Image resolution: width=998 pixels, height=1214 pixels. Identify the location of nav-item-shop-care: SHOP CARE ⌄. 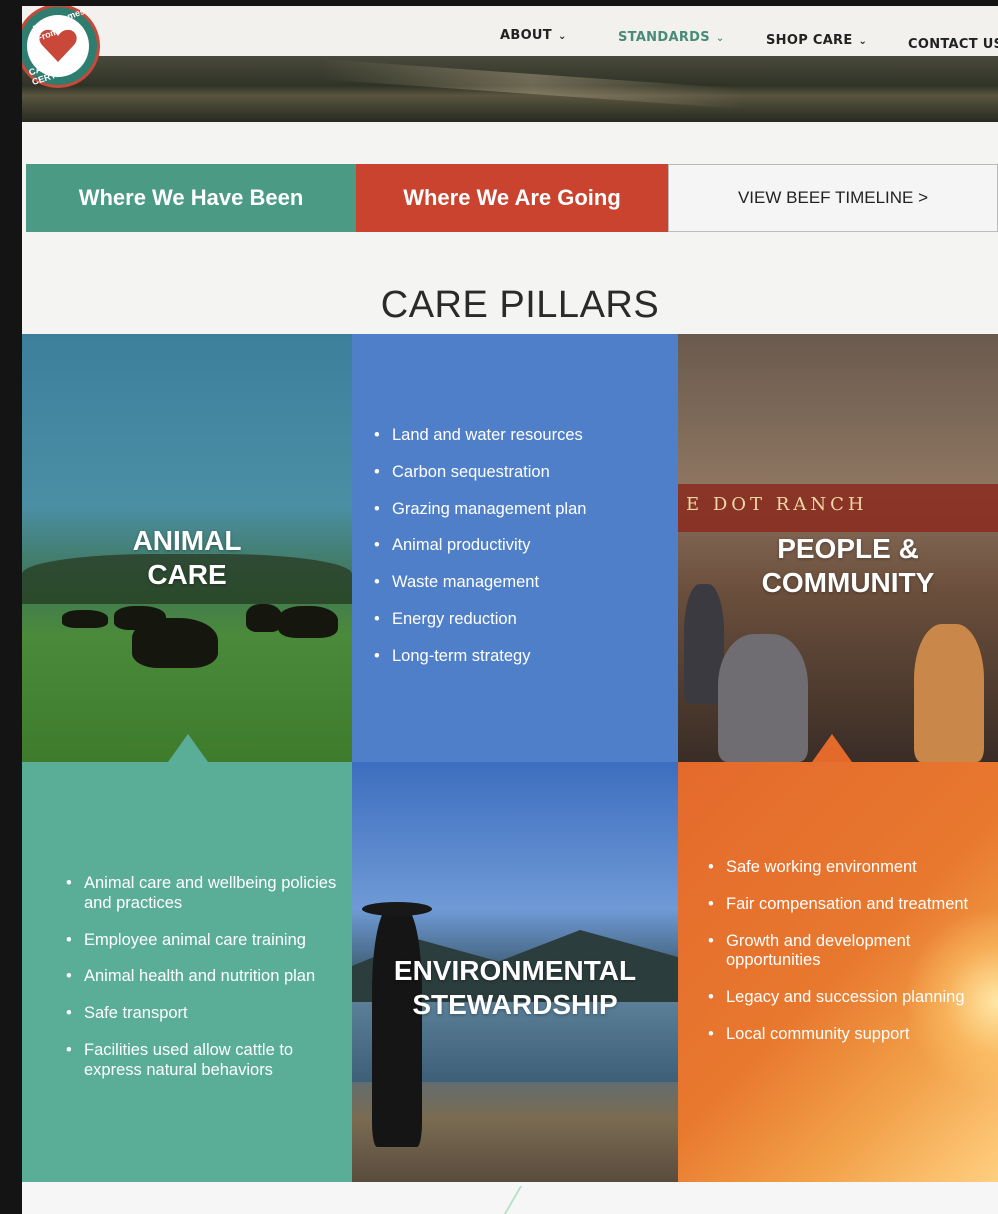
(816, 40).